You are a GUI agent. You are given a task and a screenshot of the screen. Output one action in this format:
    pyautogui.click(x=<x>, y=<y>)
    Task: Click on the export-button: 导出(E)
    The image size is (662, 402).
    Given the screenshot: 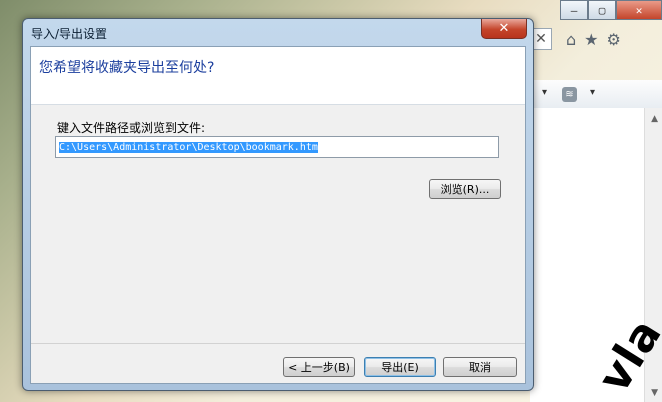 What is the action you would take?
    pyautogui.click(x=400, y=367)
    